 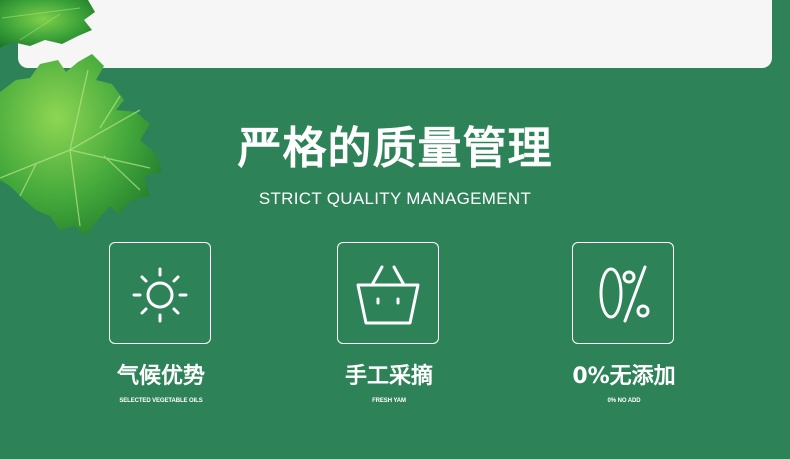 I want to click on feature-label: 0%无添加, so click(x=624, y=376).